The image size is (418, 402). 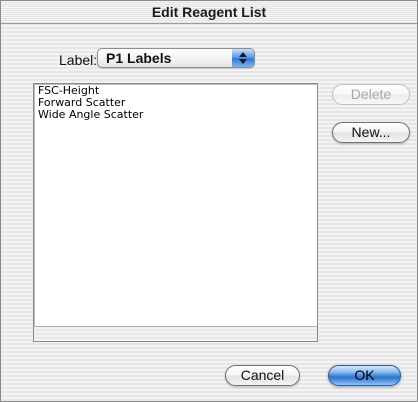 I want to click on label-caption: Label:, so click(x=78, y=60).